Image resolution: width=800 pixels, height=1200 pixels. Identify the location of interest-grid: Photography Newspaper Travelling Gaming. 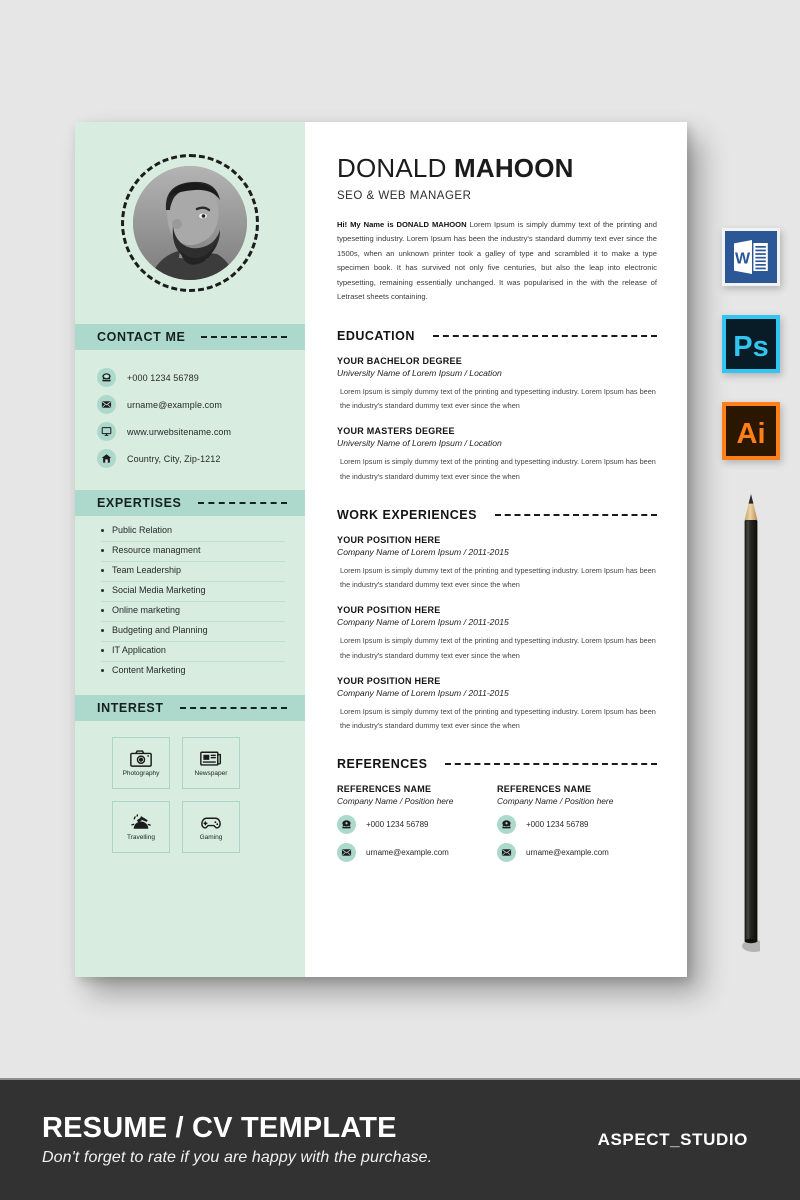
(190, 787).